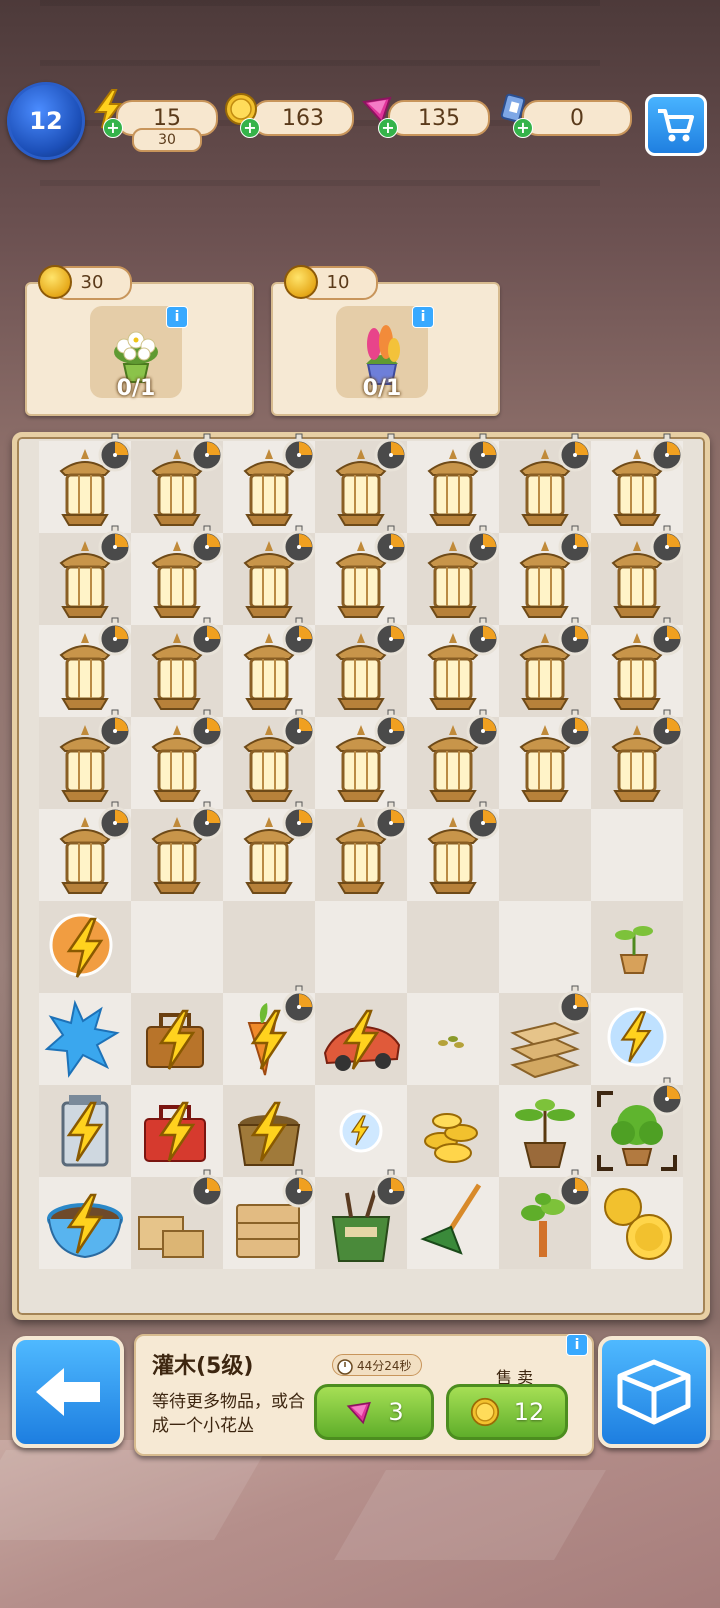  I want to click on item-info-button: i, so click(577, 1345).